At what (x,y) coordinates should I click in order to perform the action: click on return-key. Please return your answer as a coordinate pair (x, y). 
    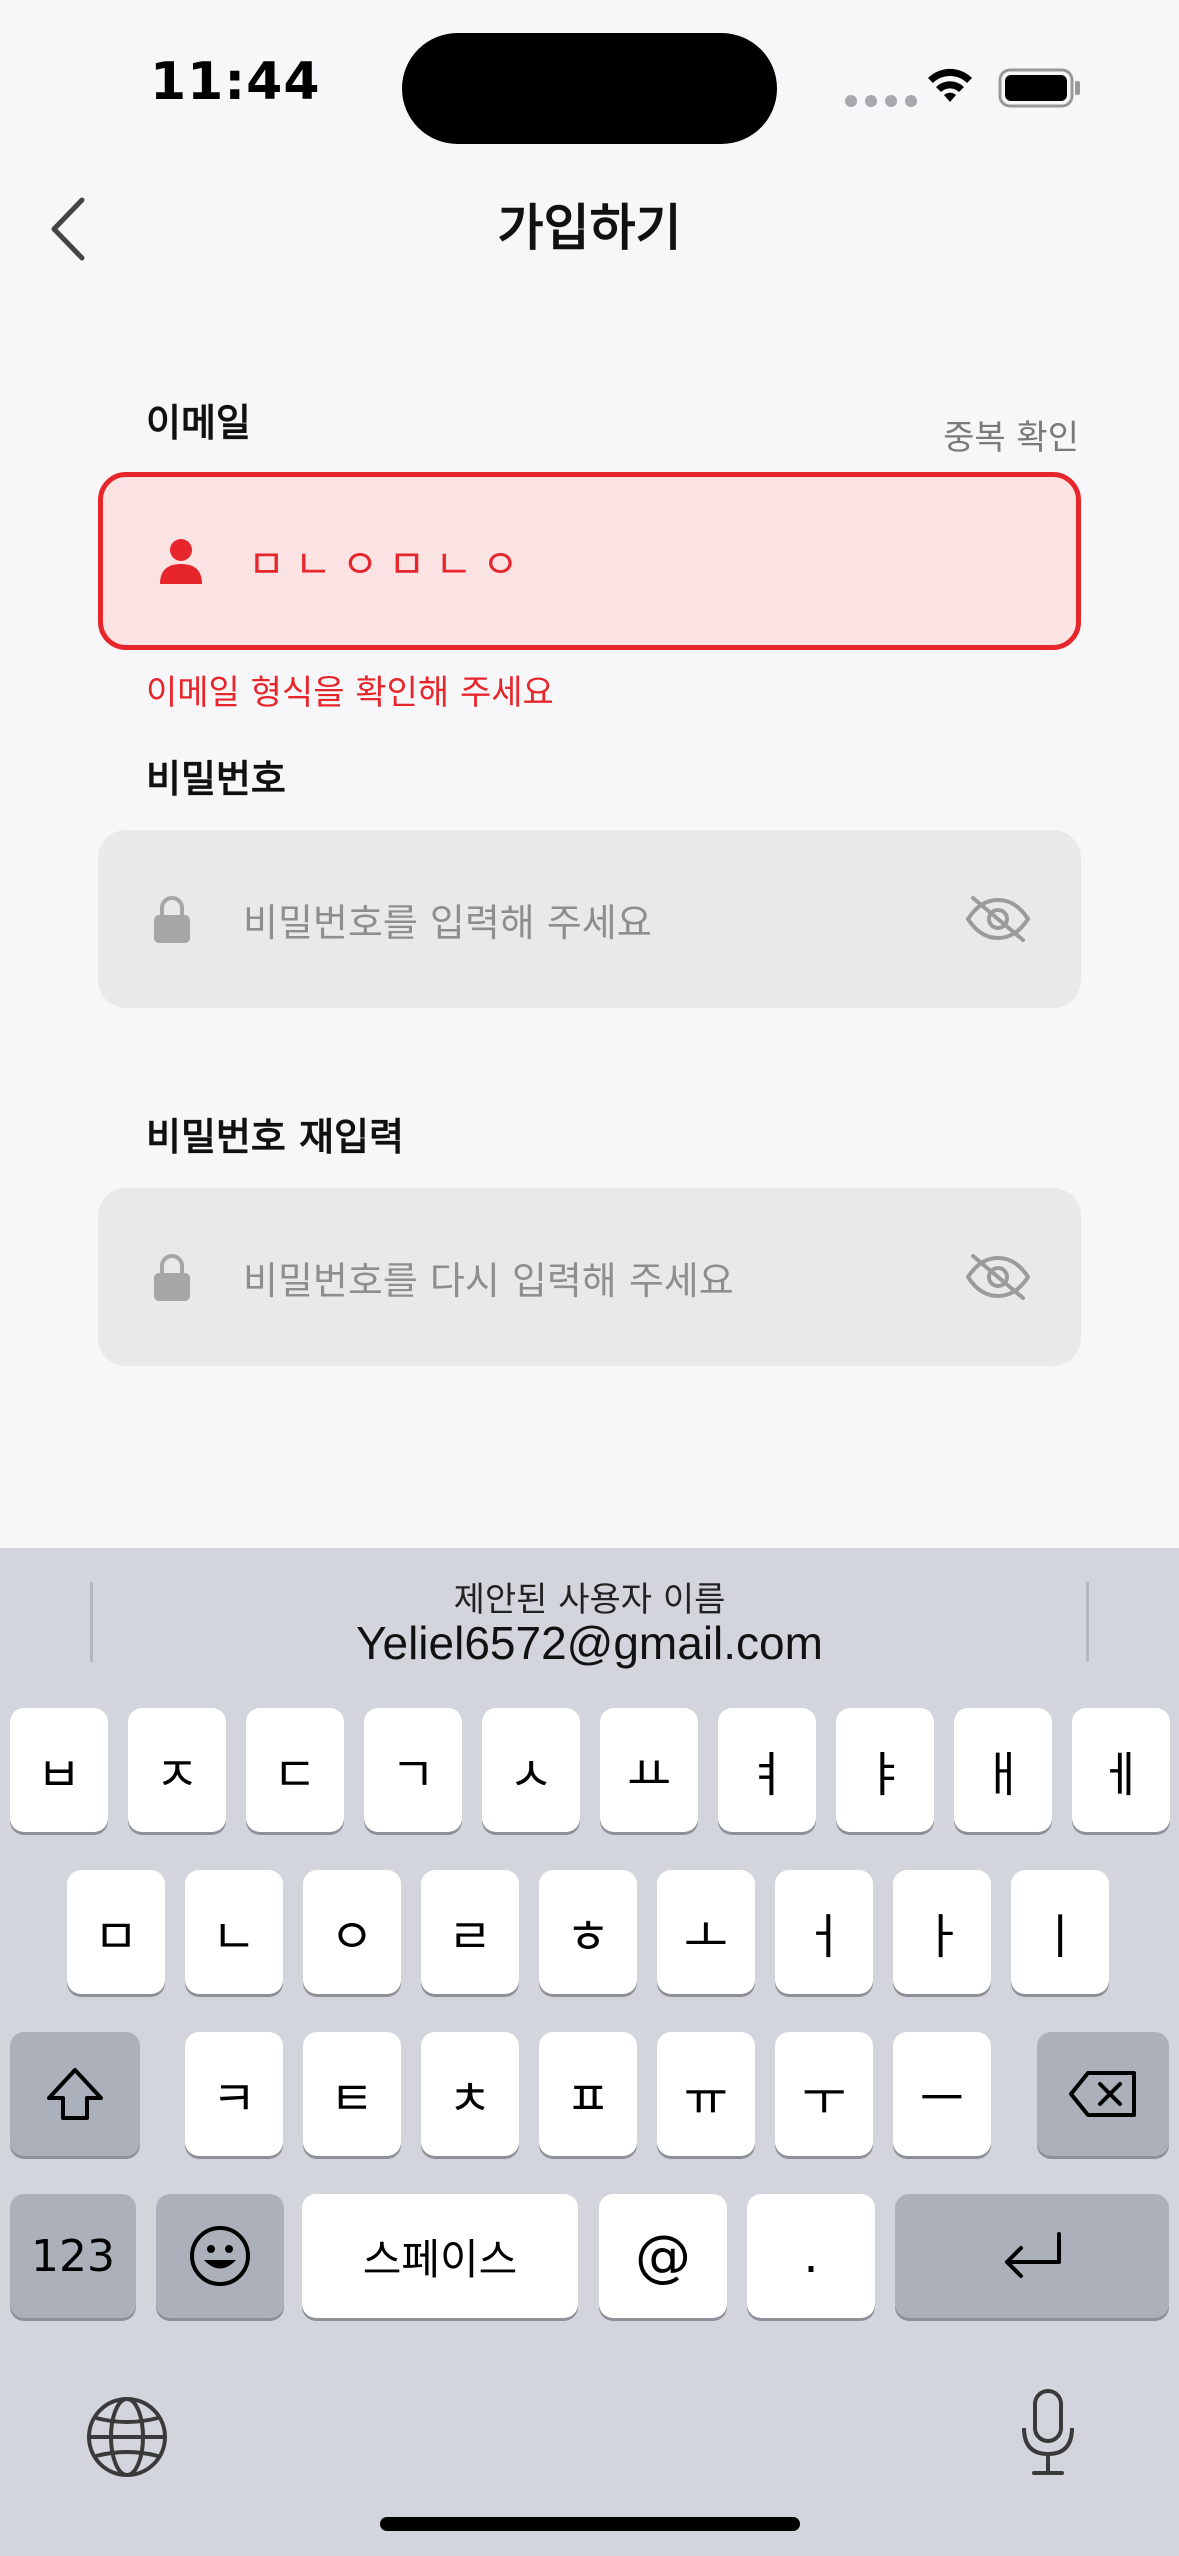
    Looking at the image, I should click on (1032, 2256).